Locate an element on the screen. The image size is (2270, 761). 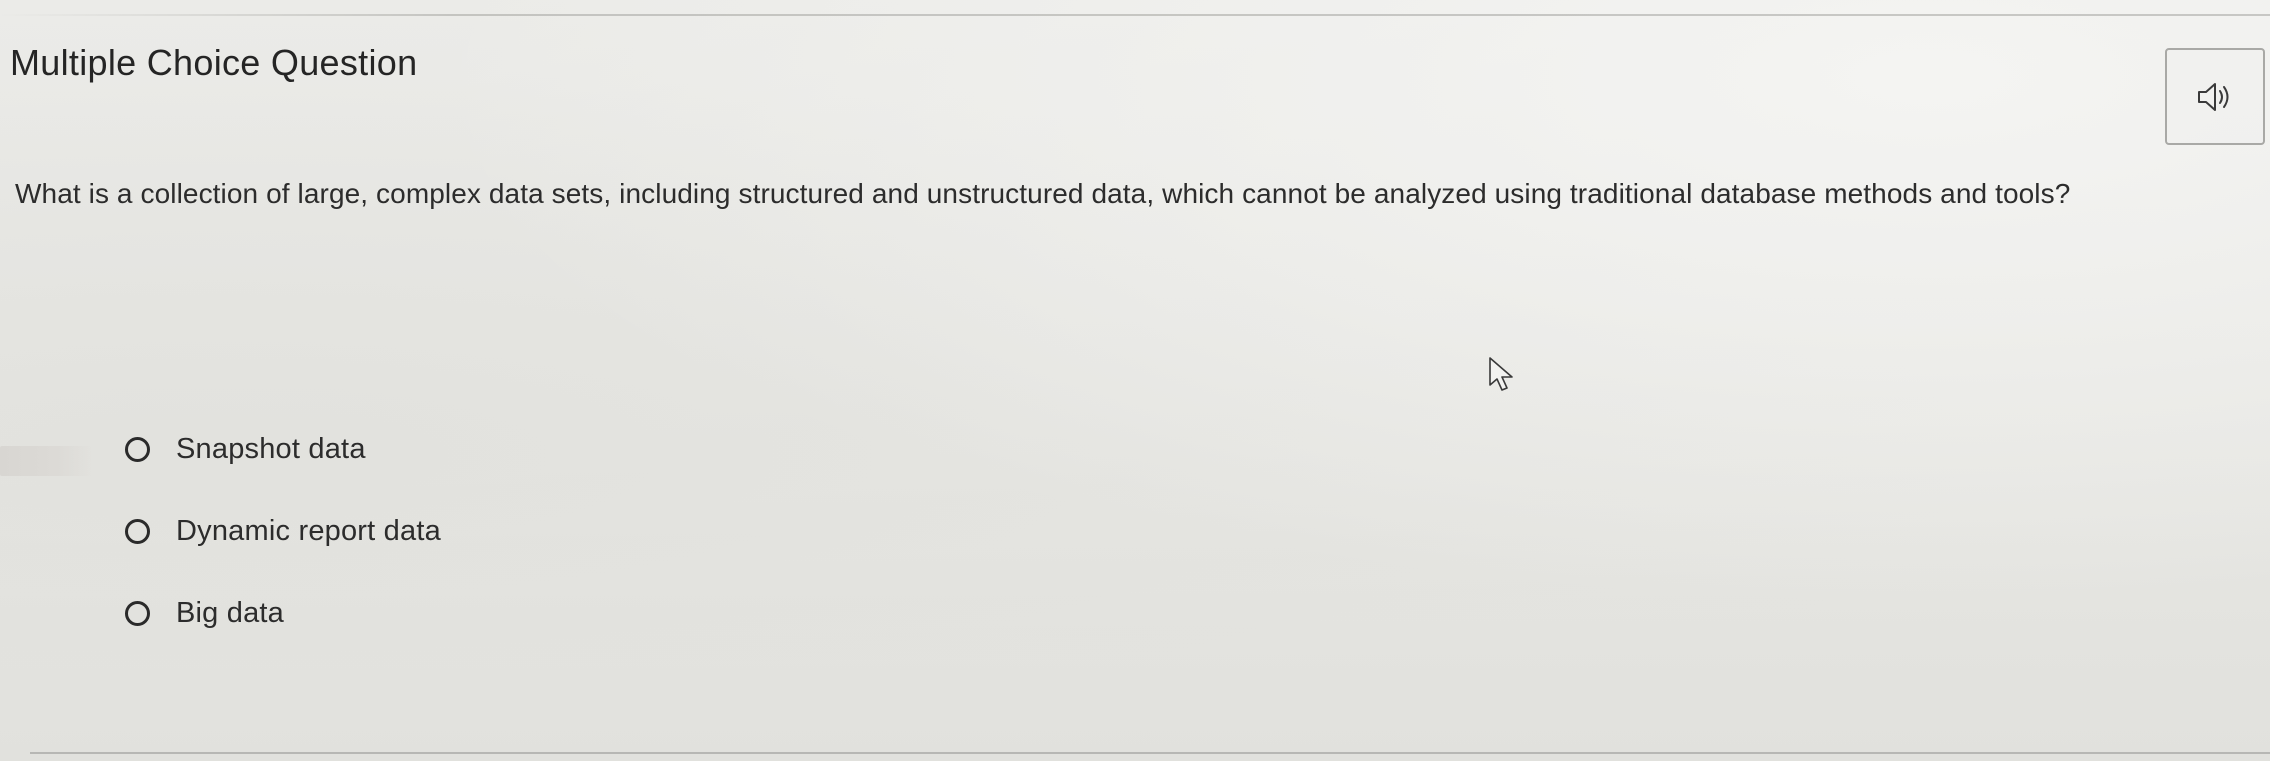
answer-option: Dynamic report data is located at coordinates (283, 531).